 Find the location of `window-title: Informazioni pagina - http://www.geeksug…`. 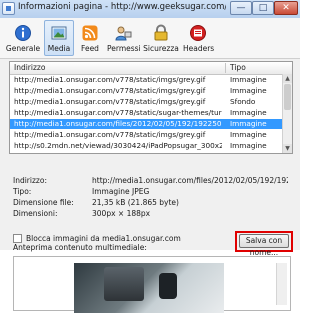

window-title: Informazioni pagina - http://www.geeksug… is located at coordinates (122, 7).